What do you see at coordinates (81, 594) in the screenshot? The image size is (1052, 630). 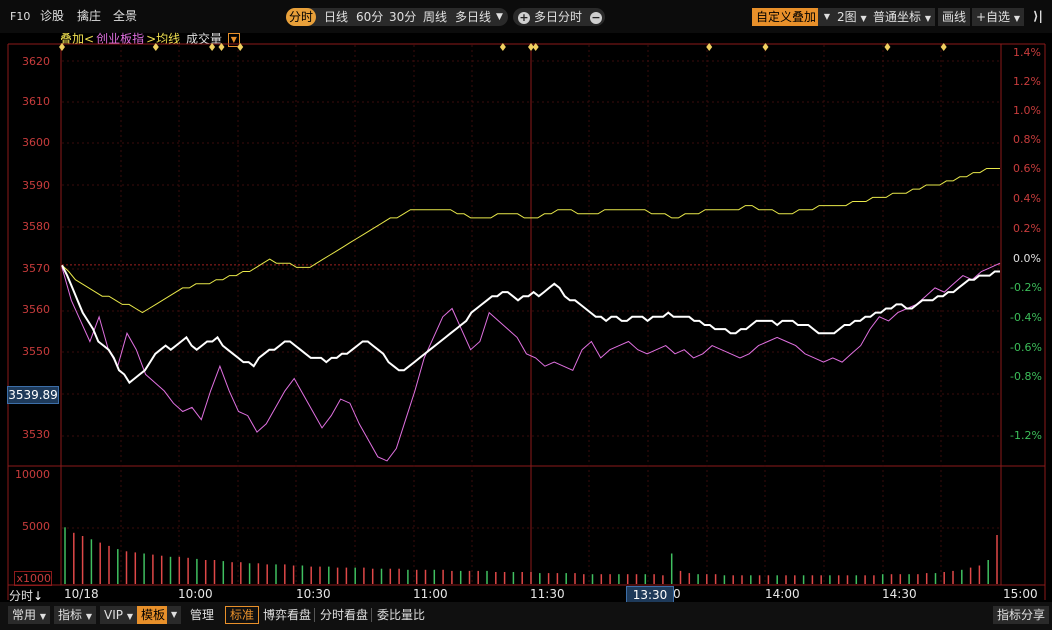 I see `time-tick: 10/18` at bounding box center [81, 594].